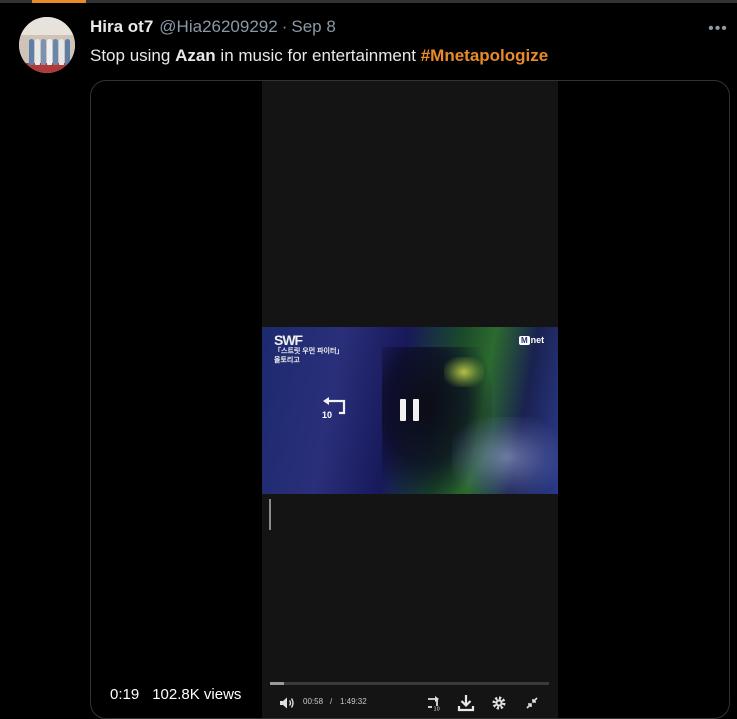 This screenshot has height=719, width=737. What do you see at coordinates (309, 351) in the screenshot?
I see `show-logo-subtitle: 「스트릿 우먼 파이터」` at bounding box center [309, 351].